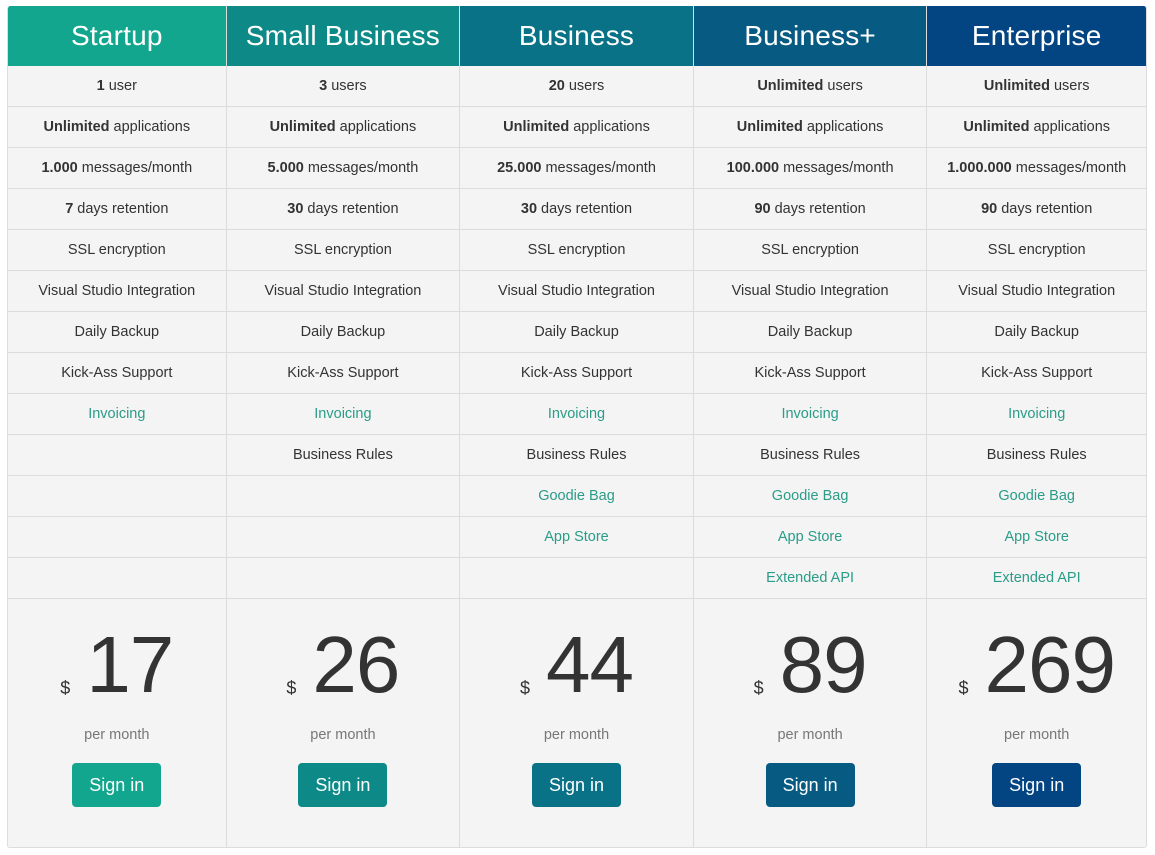  What do you see at coordinates (285, 168) in the screenshot?
I see `feature-value: 5.000` at bounding box center [285, 168].